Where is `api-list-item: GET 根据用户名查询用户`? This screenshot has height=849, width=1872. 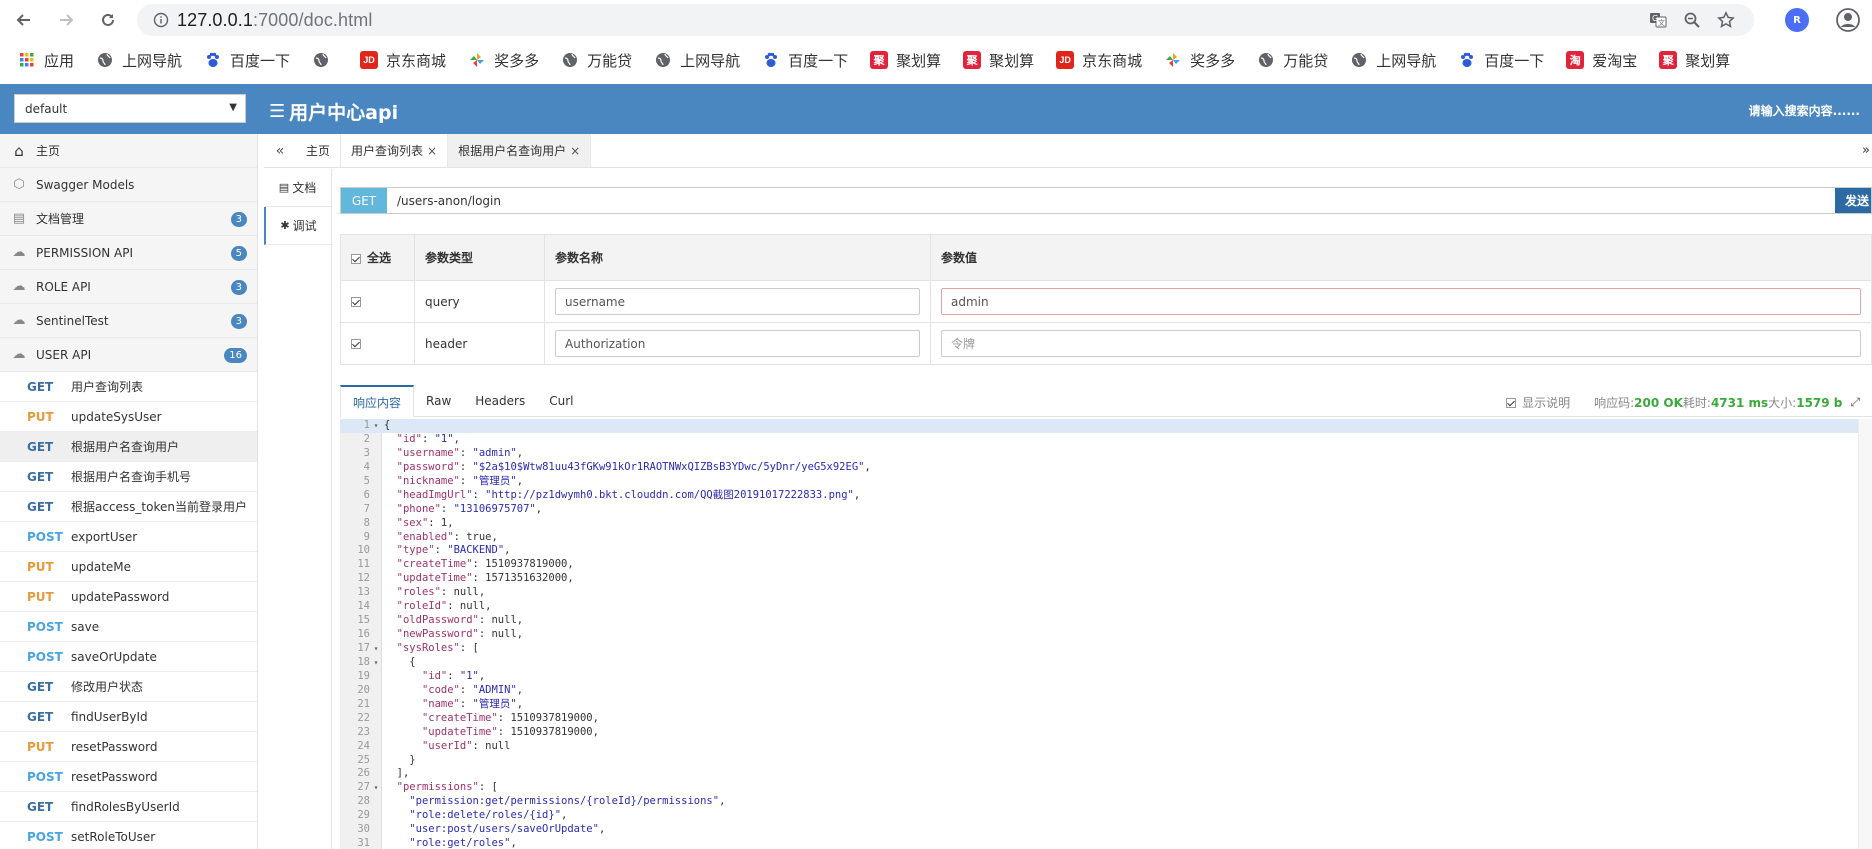
api-list-item: GET 根据用户名查询用户 is located at coordinates (128, 447).